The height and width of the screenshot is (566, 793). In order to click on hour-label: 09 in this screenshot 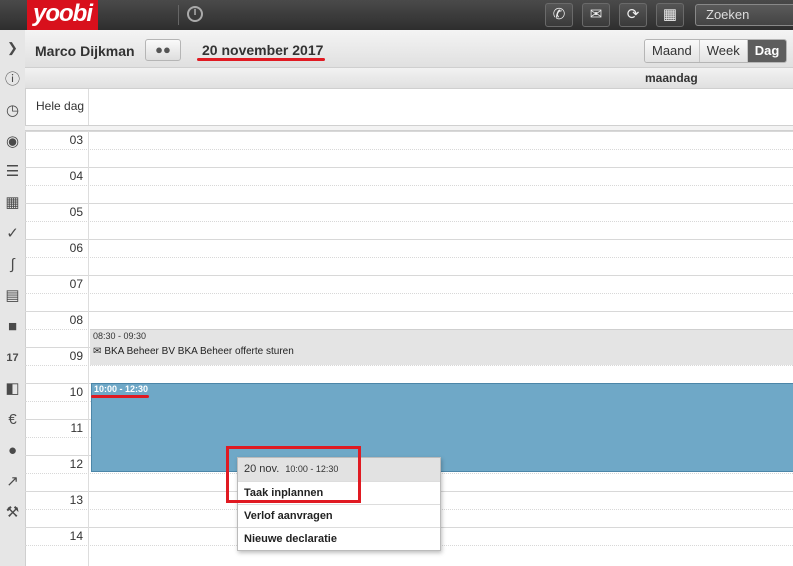, I will do `click(76, 356)`.